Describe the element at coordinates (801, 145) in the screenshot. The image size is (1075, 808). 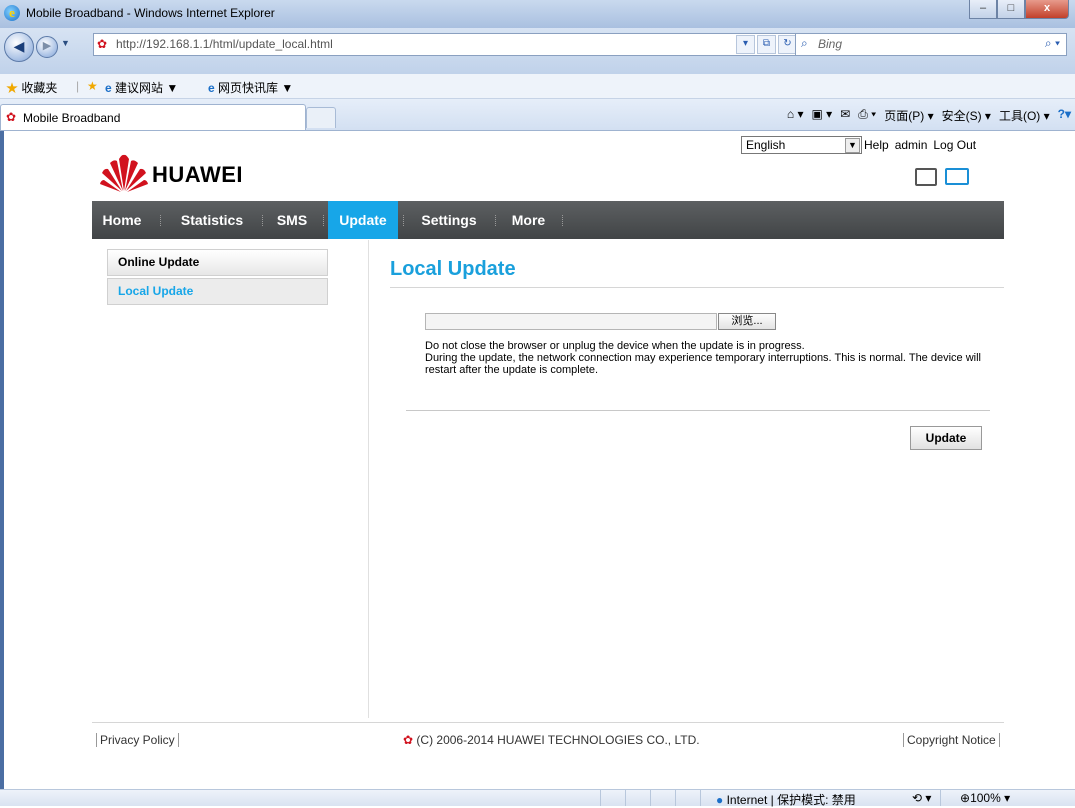
I see `language-select: English ▼` at that location.